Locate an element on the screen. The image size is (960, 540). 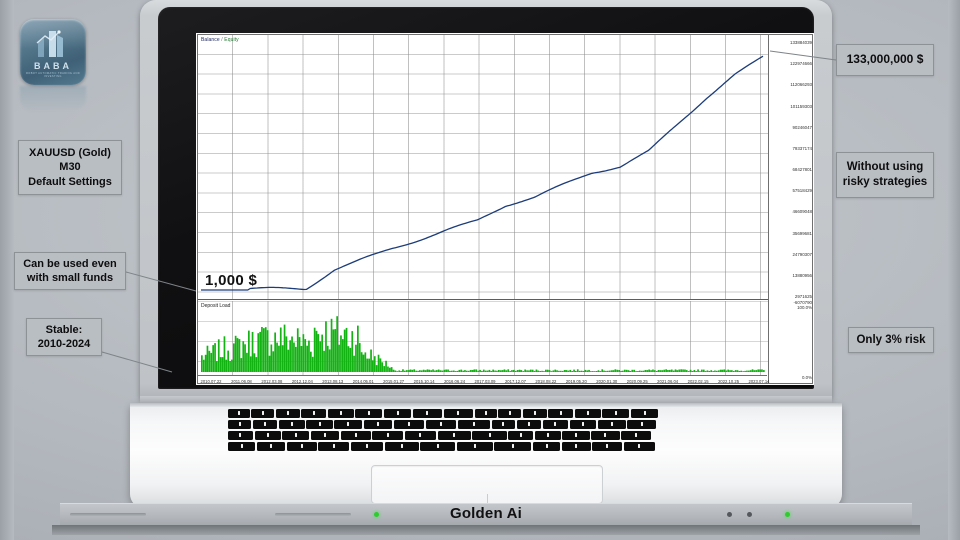
callout-norisk-line1: Without using is located at coordinates (885, 167).